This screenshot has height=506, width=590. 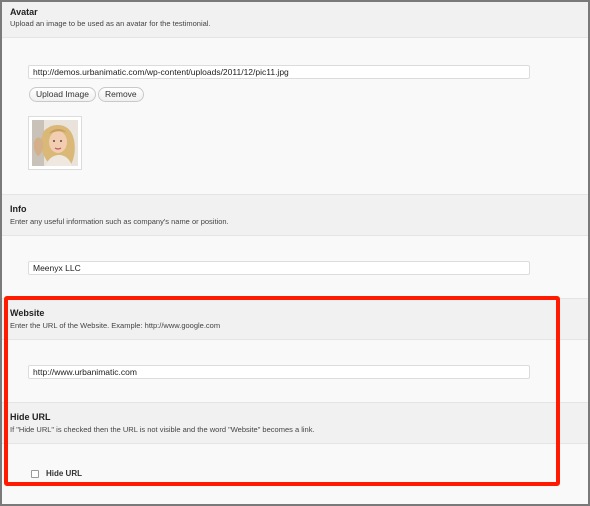 I want to click on hide-url-checkbox, so click(x=35, y=474).